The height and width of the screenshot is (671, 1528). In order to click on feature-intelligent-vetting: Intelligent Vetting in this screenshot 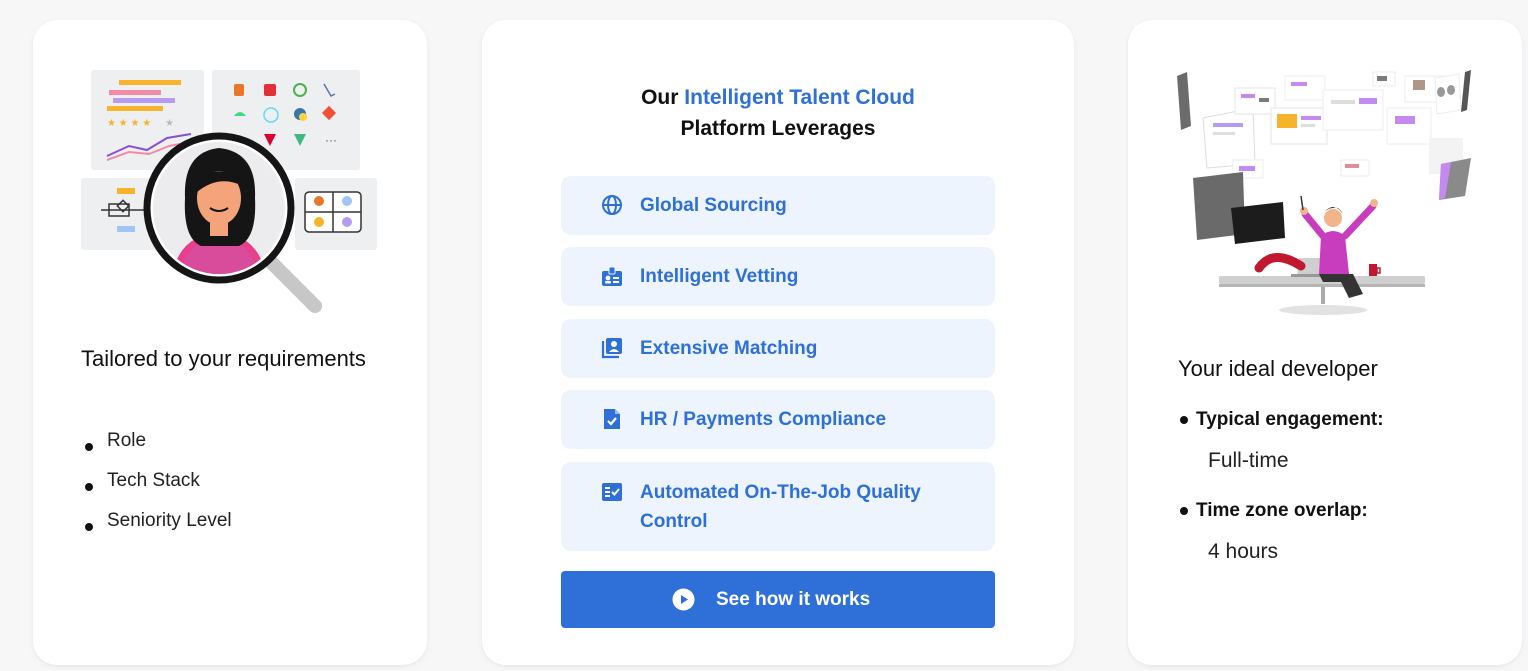, I will do `click(778, 276)`.